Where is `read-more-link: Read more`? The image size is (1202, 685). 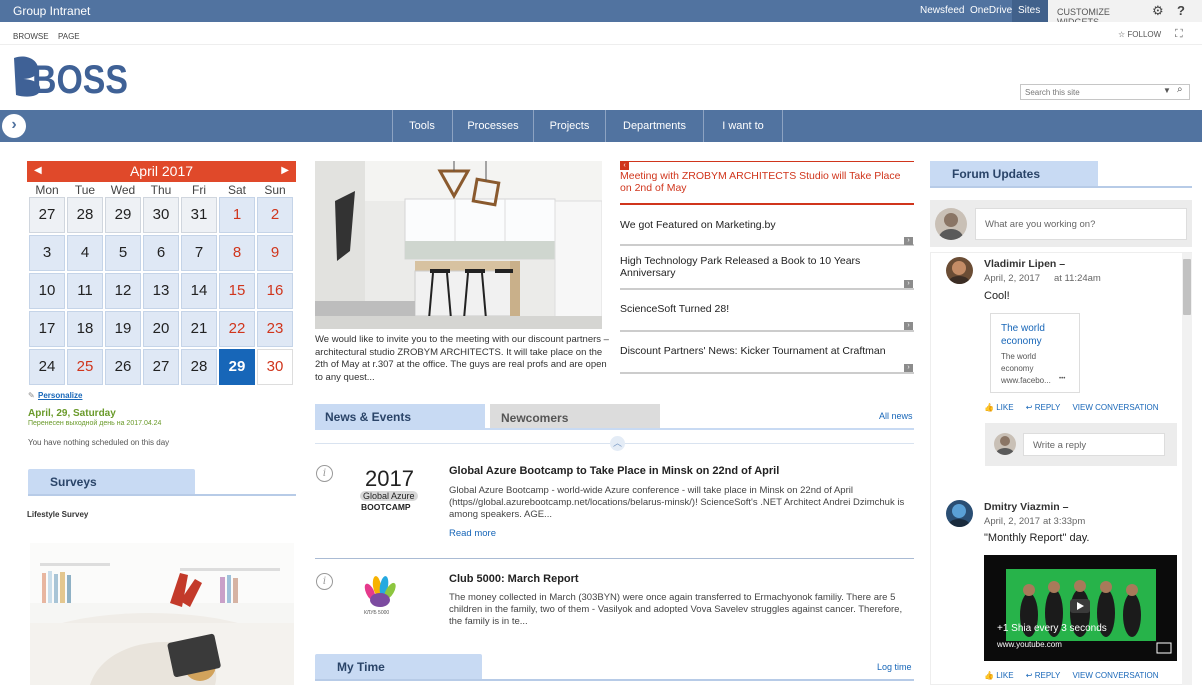
read-more-link: Read more is located at coordinates (472, 533).